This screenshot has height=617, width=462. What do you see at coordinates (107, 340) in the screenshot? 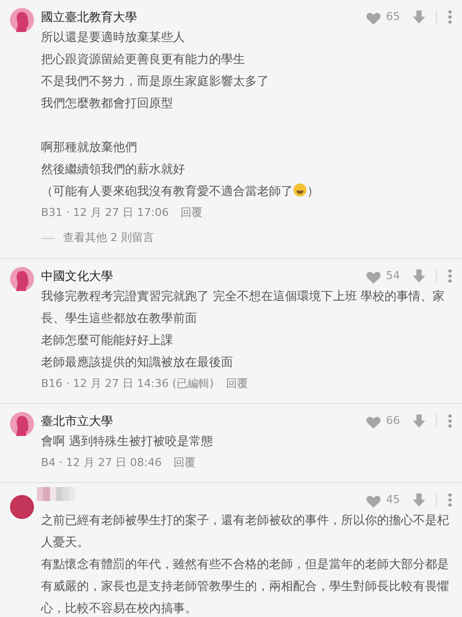
I see `comment-text: 老師怎麼可能能好好上課` at bounding box center [107, 340].